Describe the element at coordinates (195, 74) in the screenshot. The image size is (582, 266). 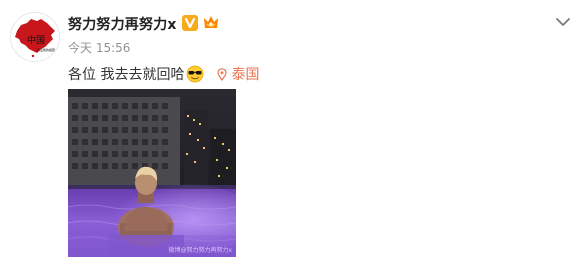
I see `sunglasses-emoji` at that location.